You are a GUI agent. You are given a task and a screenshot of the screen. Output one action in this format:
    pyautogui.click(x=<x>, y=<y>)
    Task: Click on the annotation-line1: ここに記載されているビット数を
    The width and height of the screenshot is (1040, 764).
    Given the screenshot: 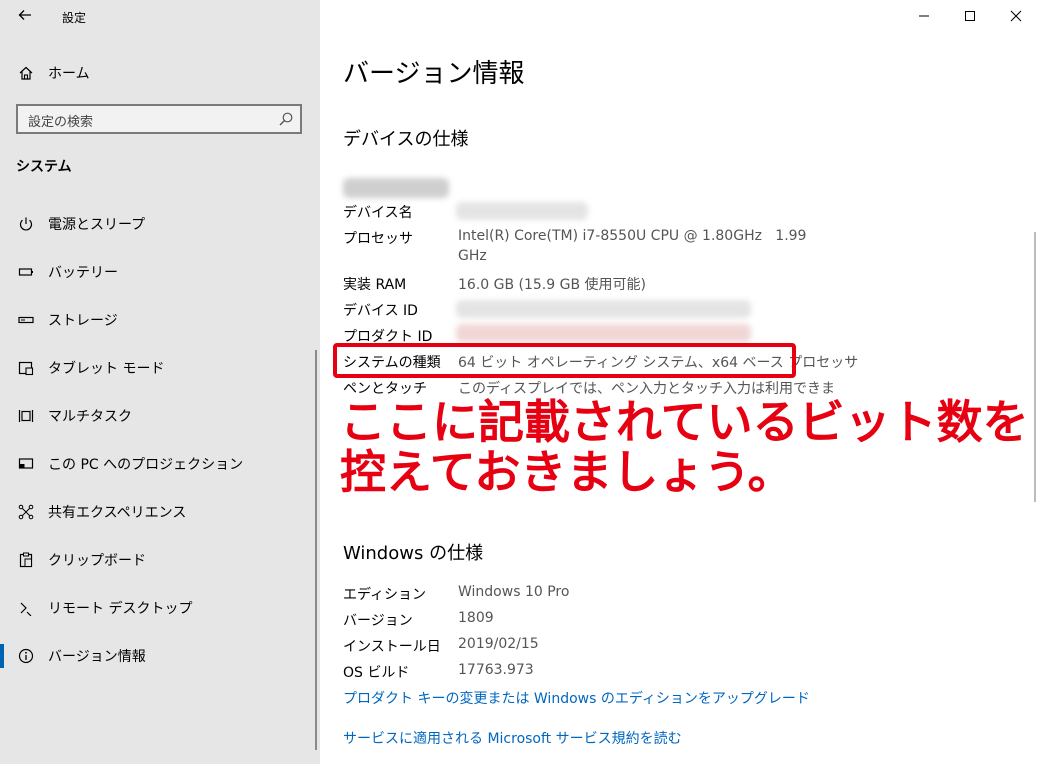 What is the action you would take?
    pyautogui.click(x=684, y=422)
    